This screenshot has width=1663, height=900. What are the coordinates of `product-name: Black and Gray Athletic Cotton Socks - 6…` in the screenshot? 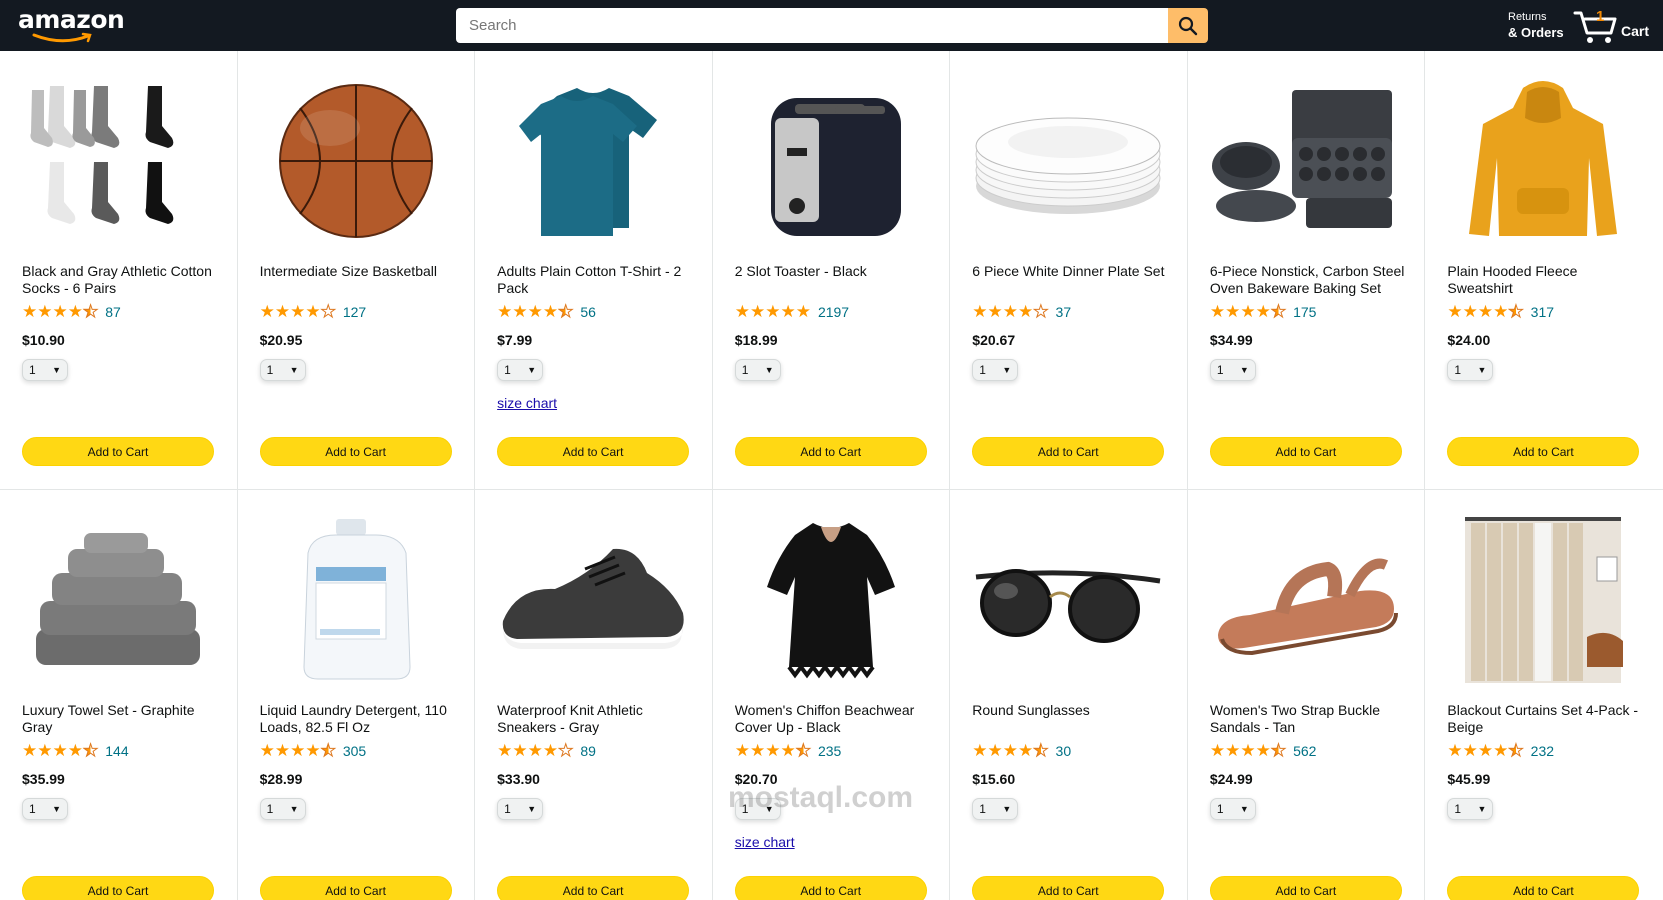 It's located at (117, 279).